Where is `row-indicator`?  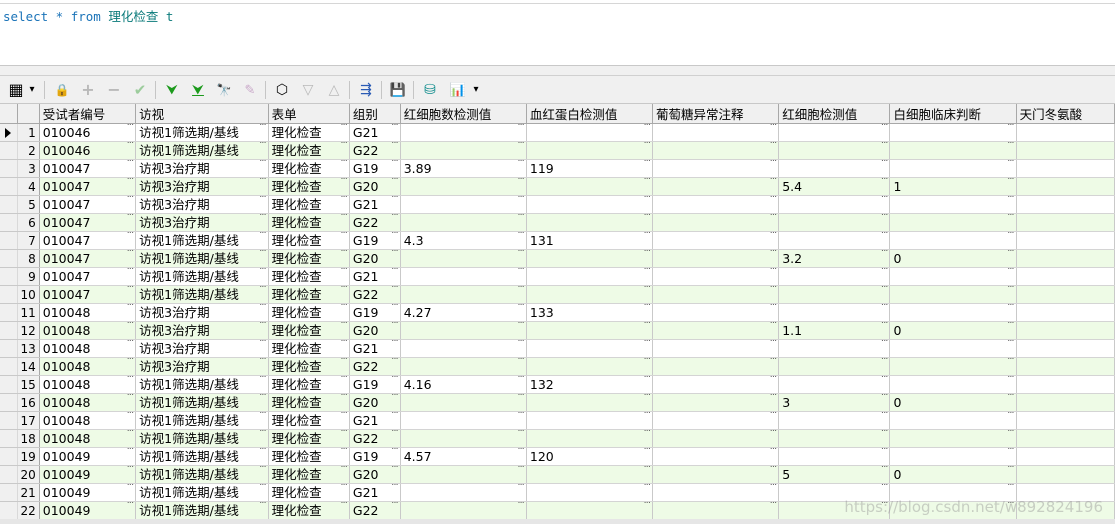 row-indicator is located at coordinates (9, 186).